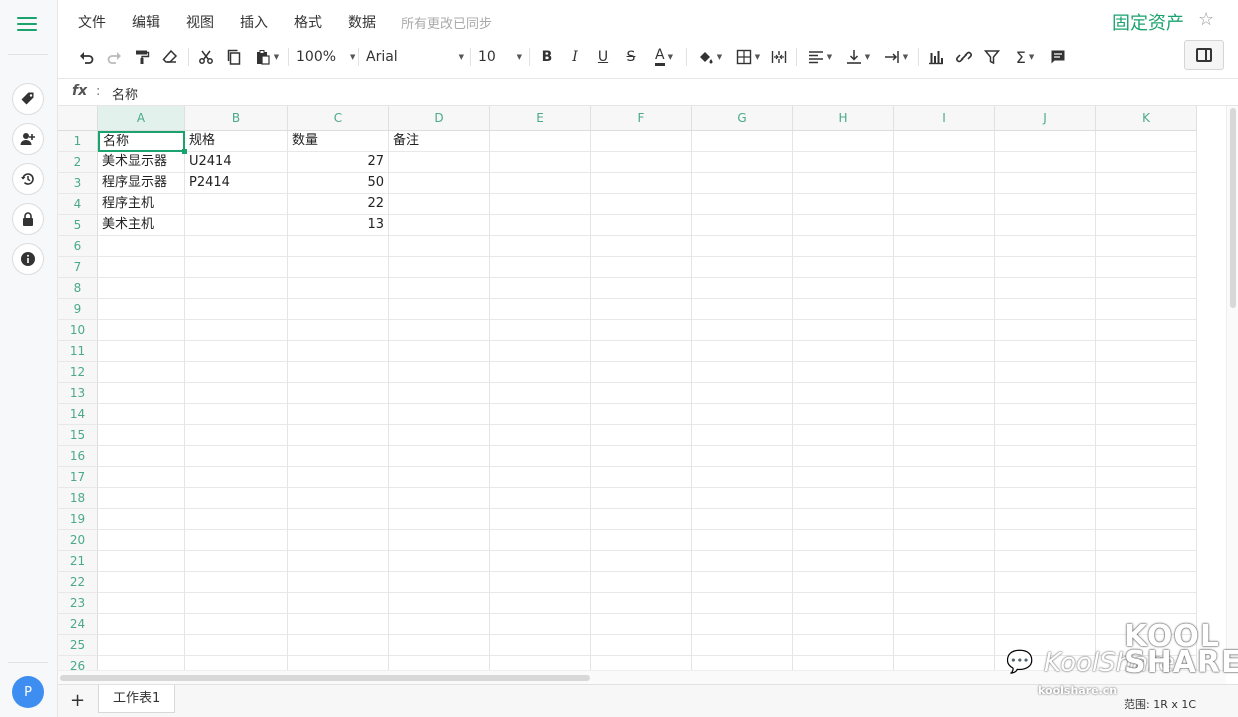  What do you see at coordinates (1204, 55) in the screenshot?
I see `side-panel-toggle-button` at bounding box center [1204, 55].